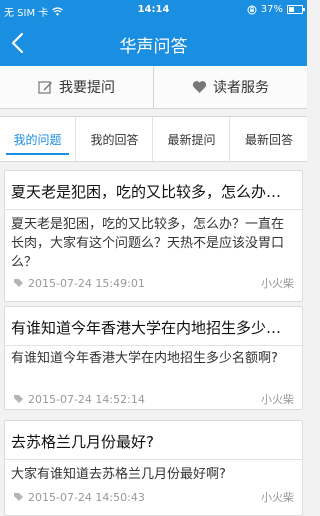  I want to click on rotation-lock-icon, so click(252, 9).